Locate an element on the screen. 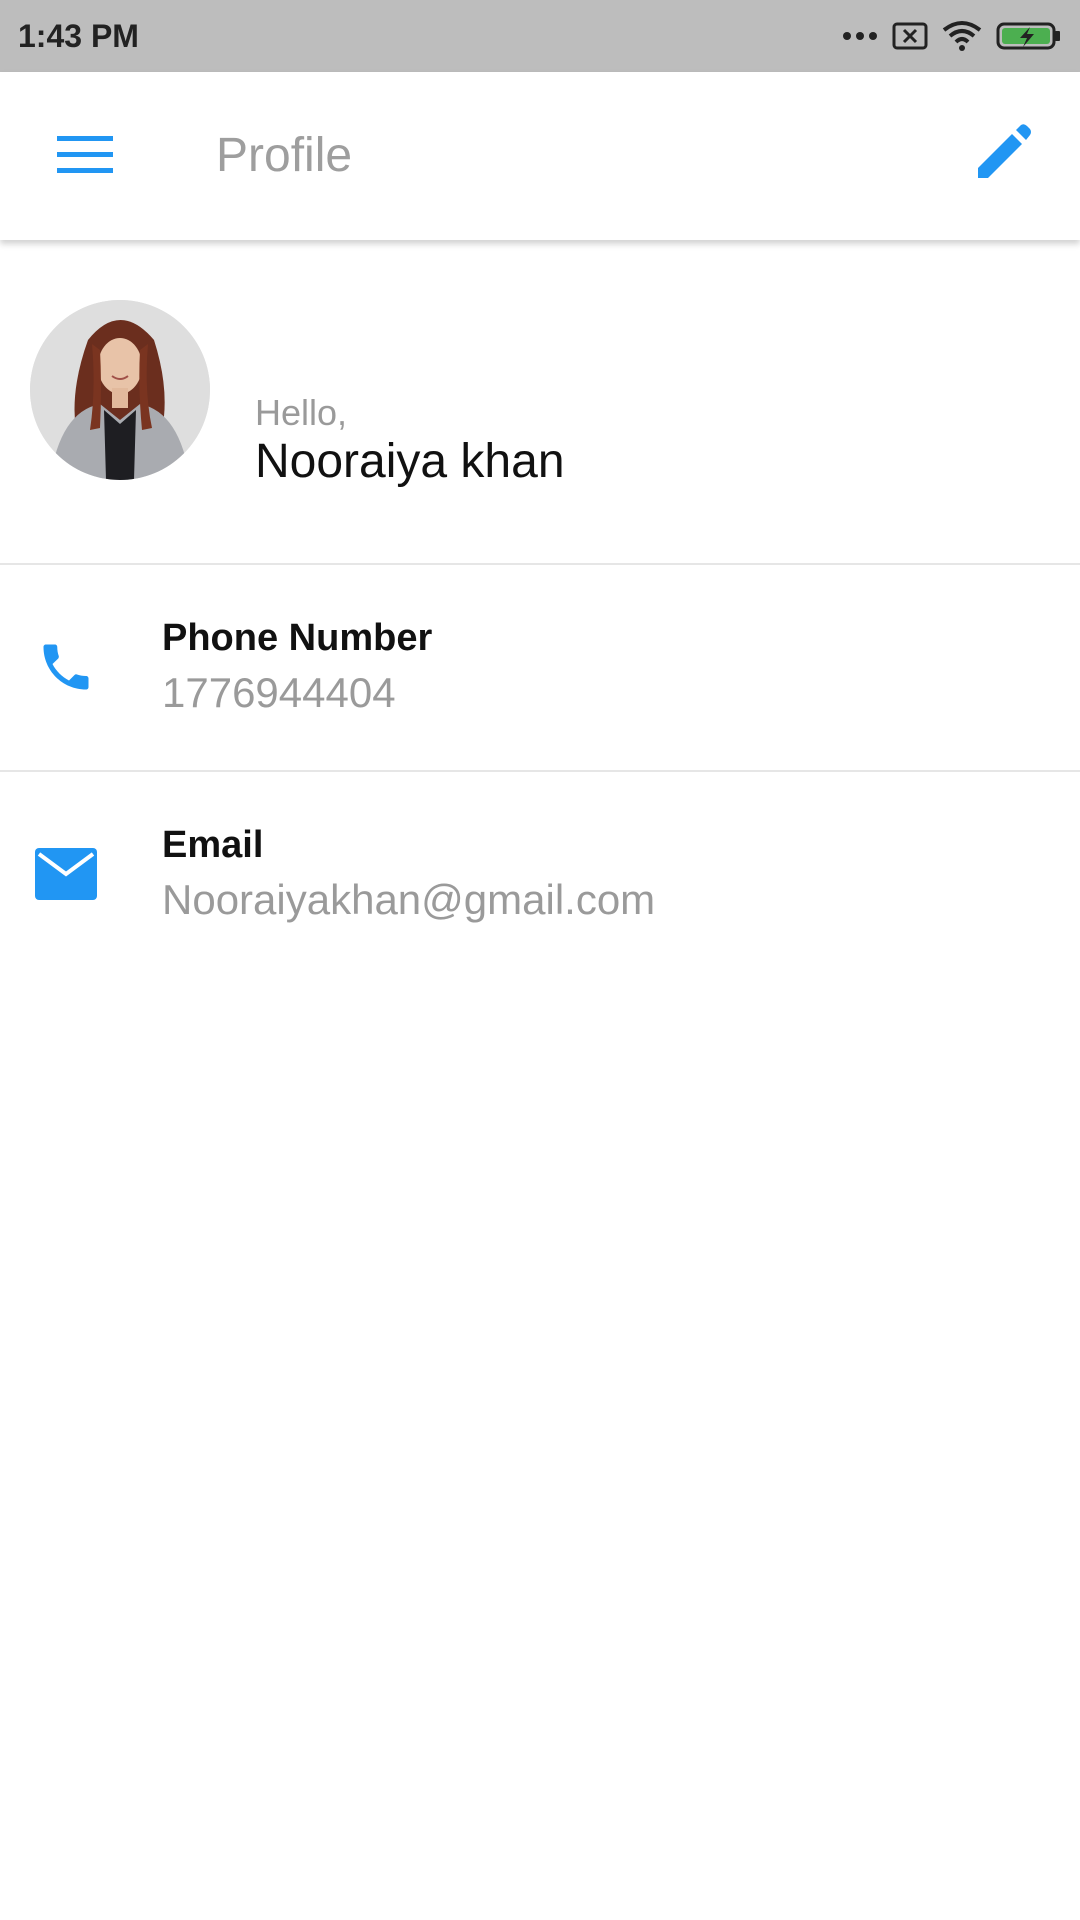  hamburger-menu-icon is located at coordinates (85, 156).